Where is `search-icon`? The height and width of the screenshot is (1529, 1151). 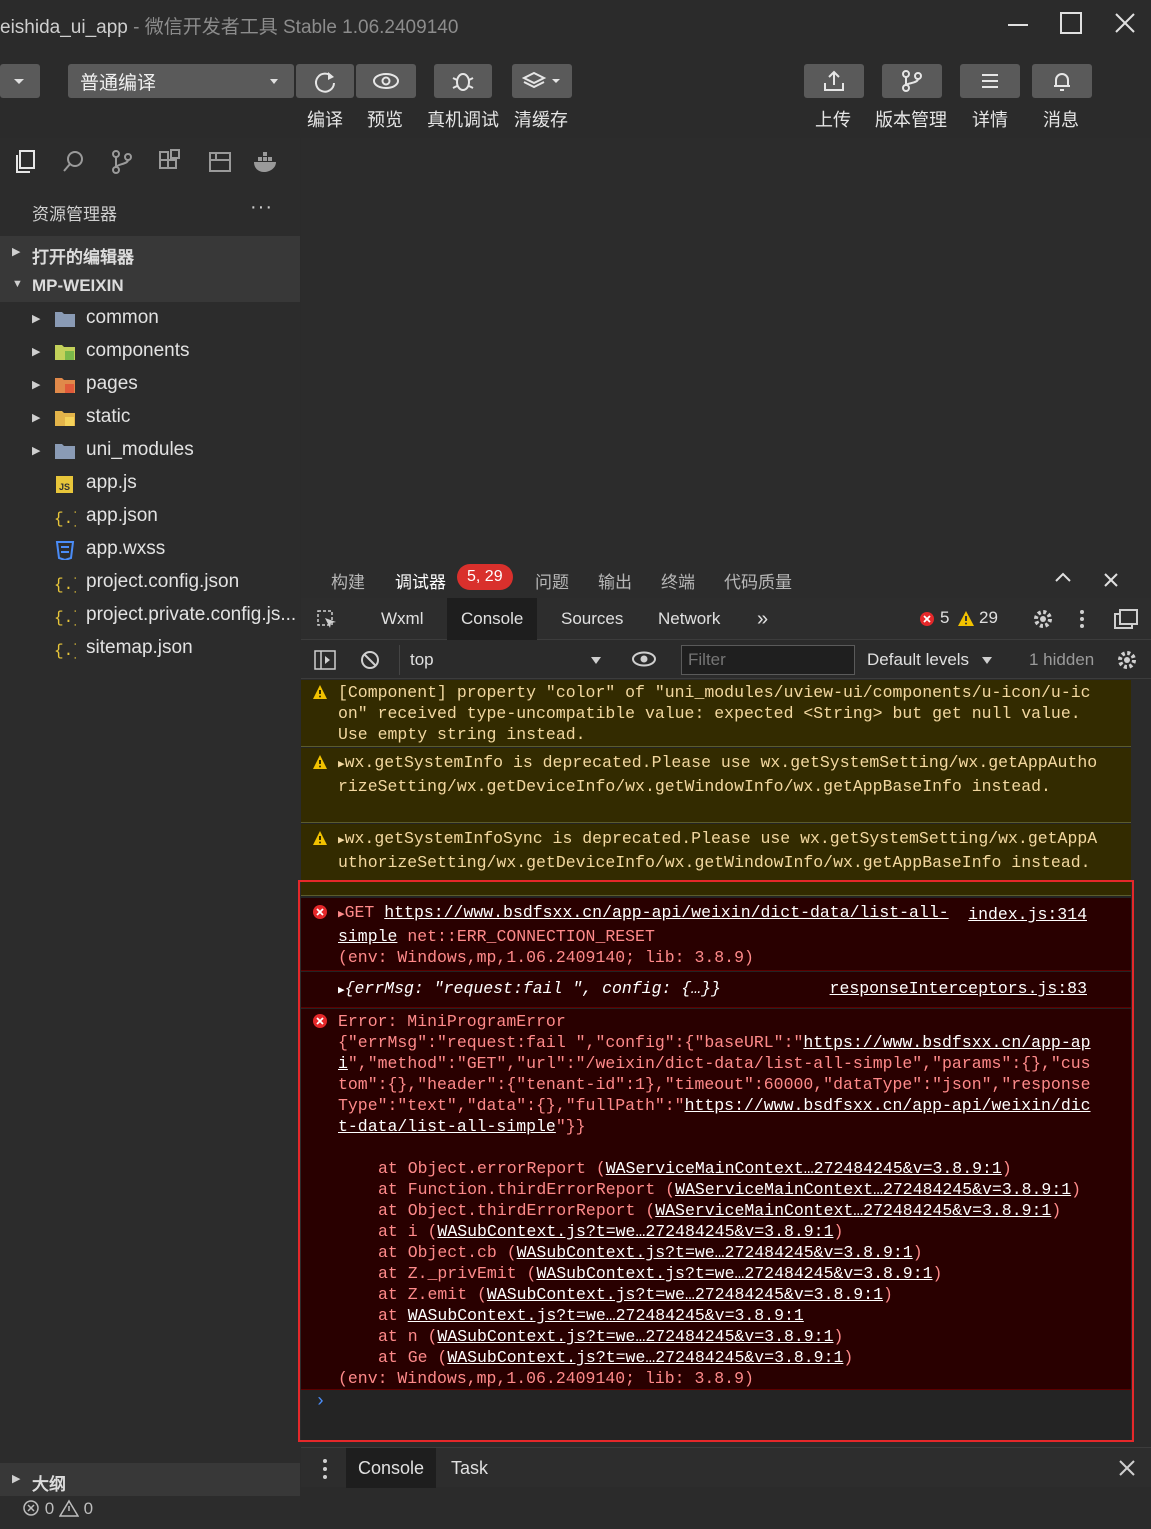 search-icon is located at coordinates (74, 162).